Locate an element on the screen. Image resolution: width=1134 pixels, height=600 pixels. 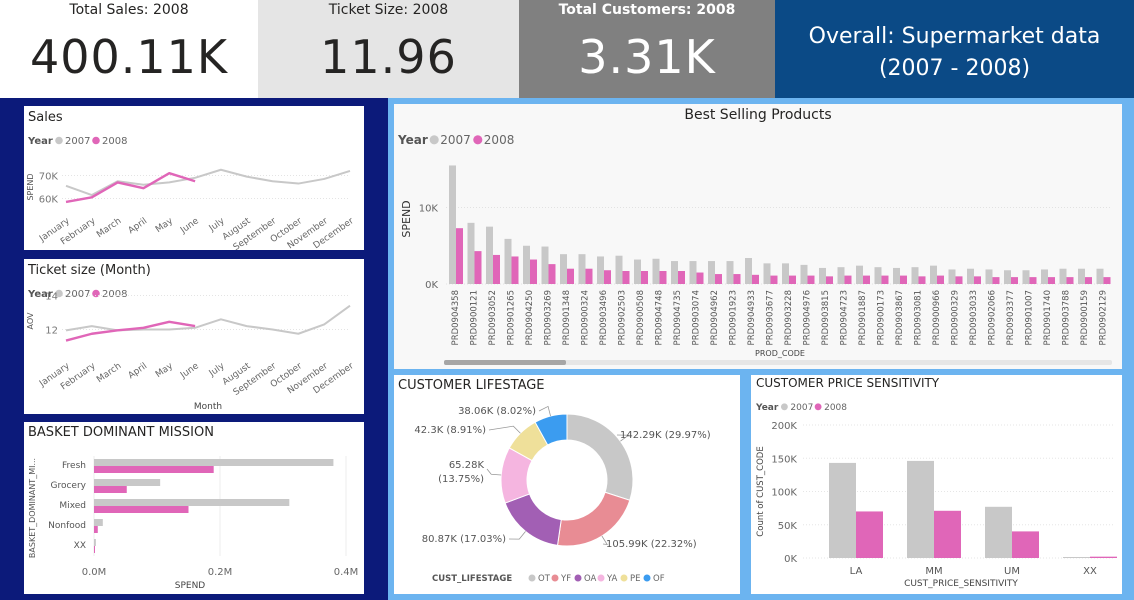
bar-2008-PRD0904250 is located at coordinates (533, 271).